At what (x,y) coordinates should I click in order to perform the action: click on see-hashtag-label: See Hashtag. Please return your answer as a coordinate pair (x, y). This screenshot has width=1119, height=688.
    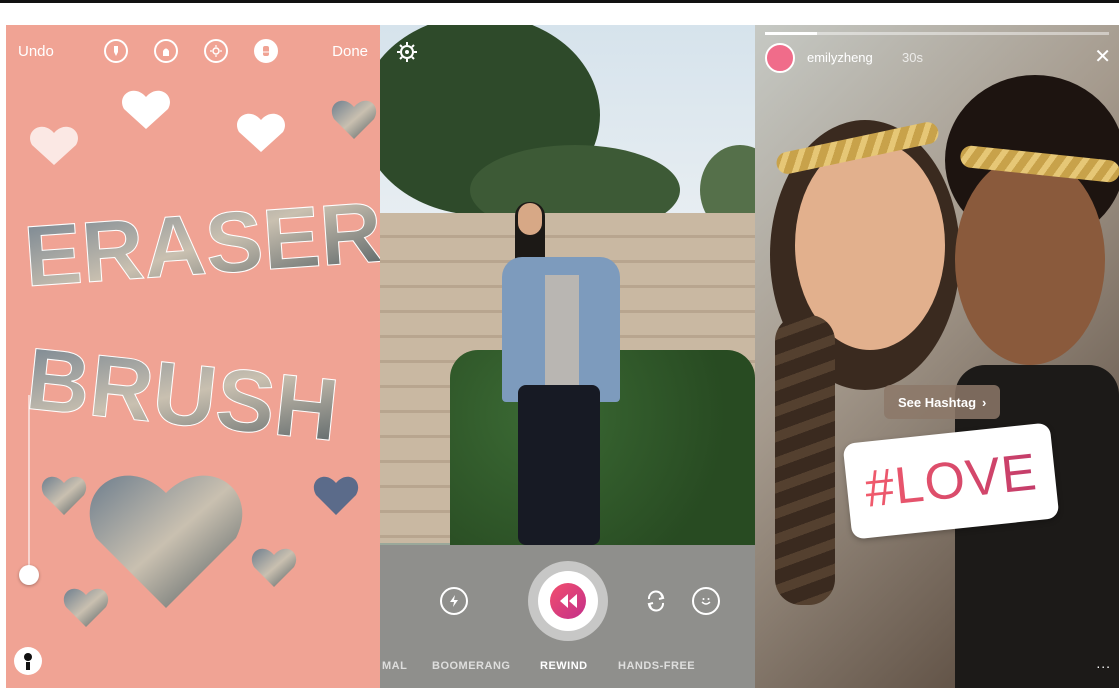
    Looking at the image, I should click on (937, 402).